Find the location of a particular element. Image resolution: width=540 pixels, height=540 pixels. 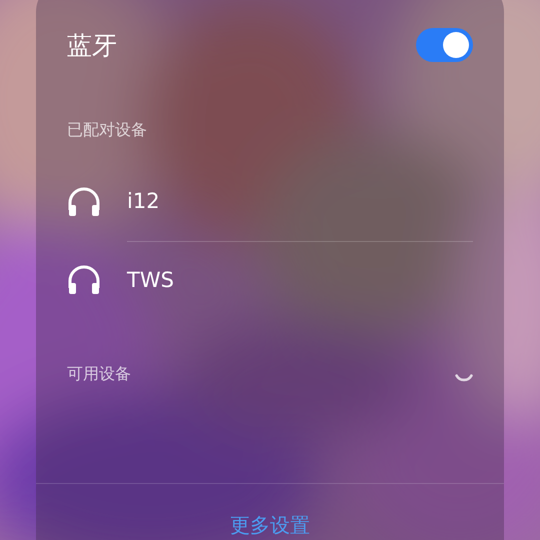

device-item: i12 is located at coordinates (270, 202).